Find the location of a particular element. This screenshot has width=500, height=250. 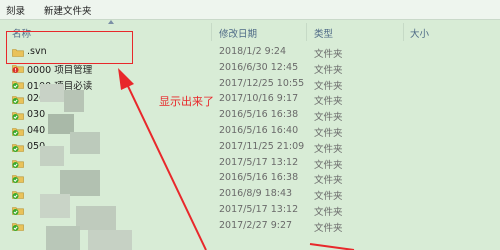

annotation-text: 显示出来了 is located at coordinates (186, 101).